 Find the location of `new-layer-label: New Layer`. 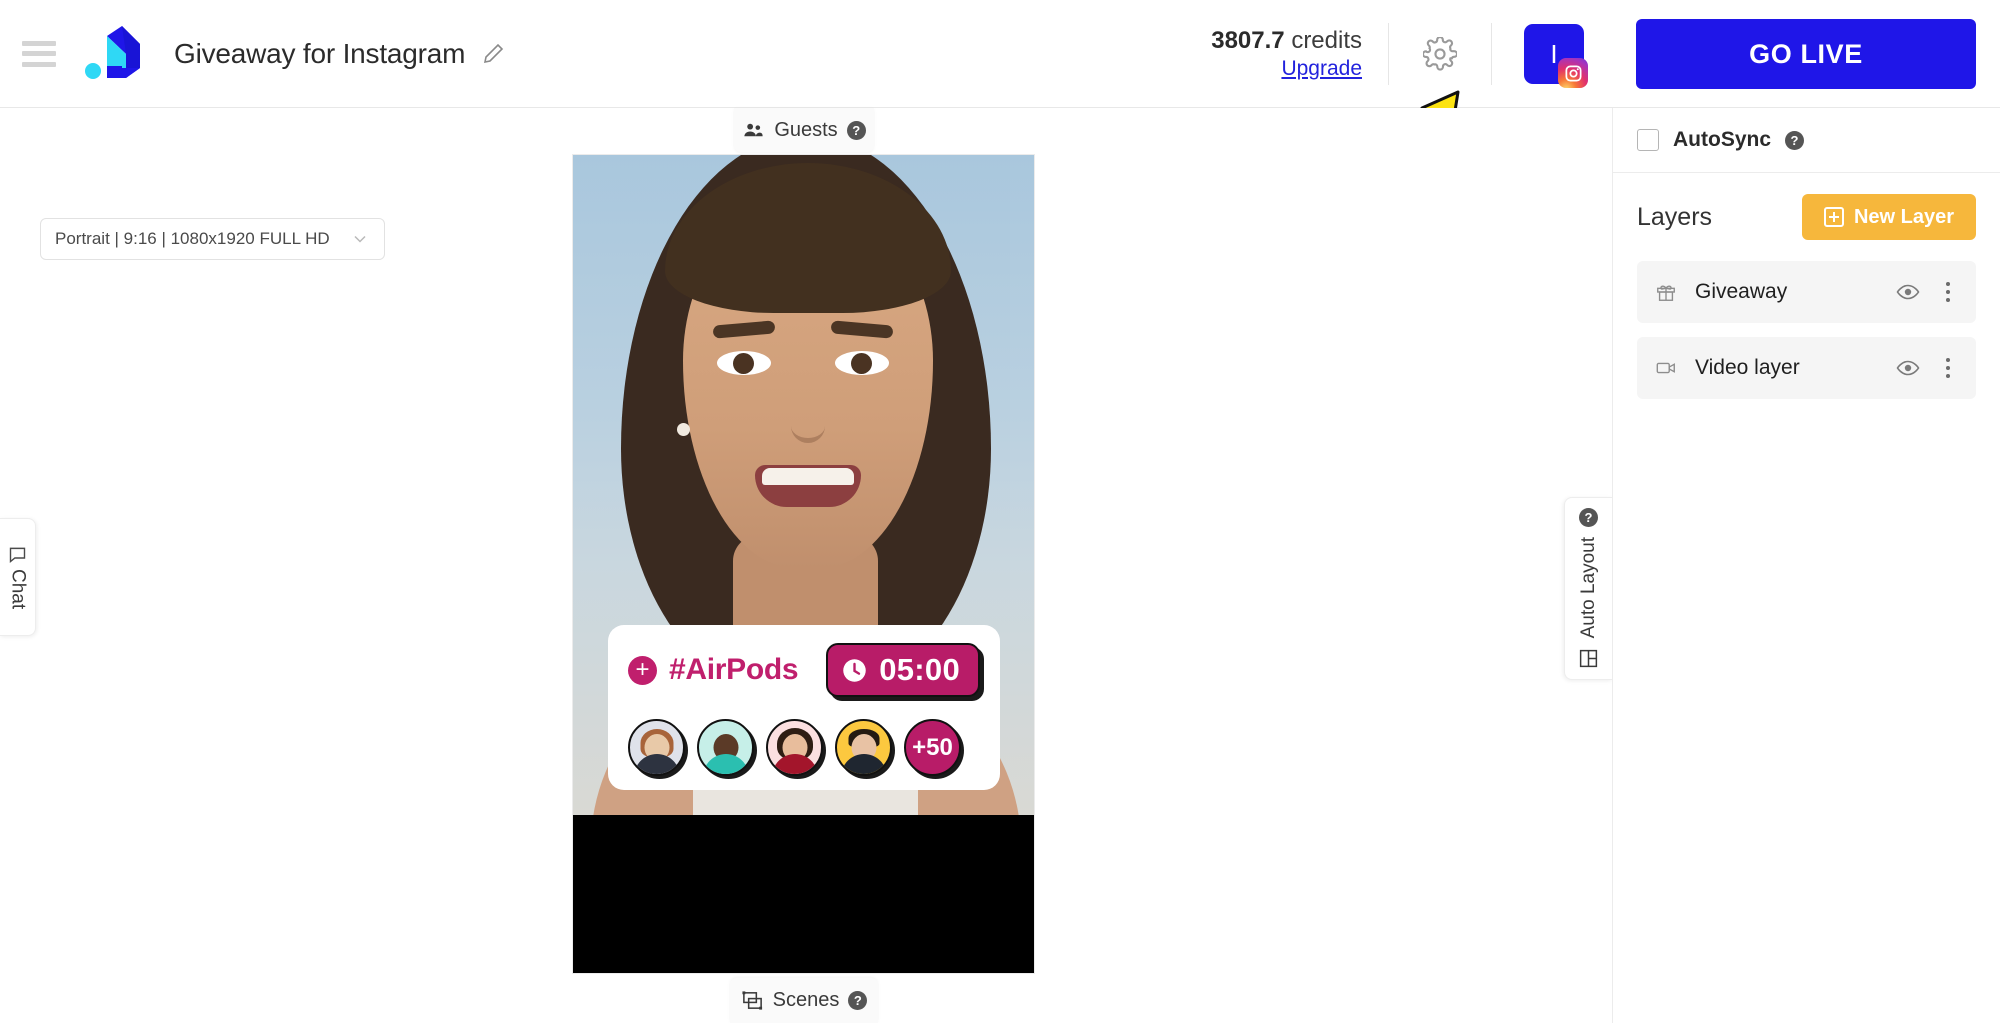

new-layer-label: New Layer is located at coordinates (1903, 216).